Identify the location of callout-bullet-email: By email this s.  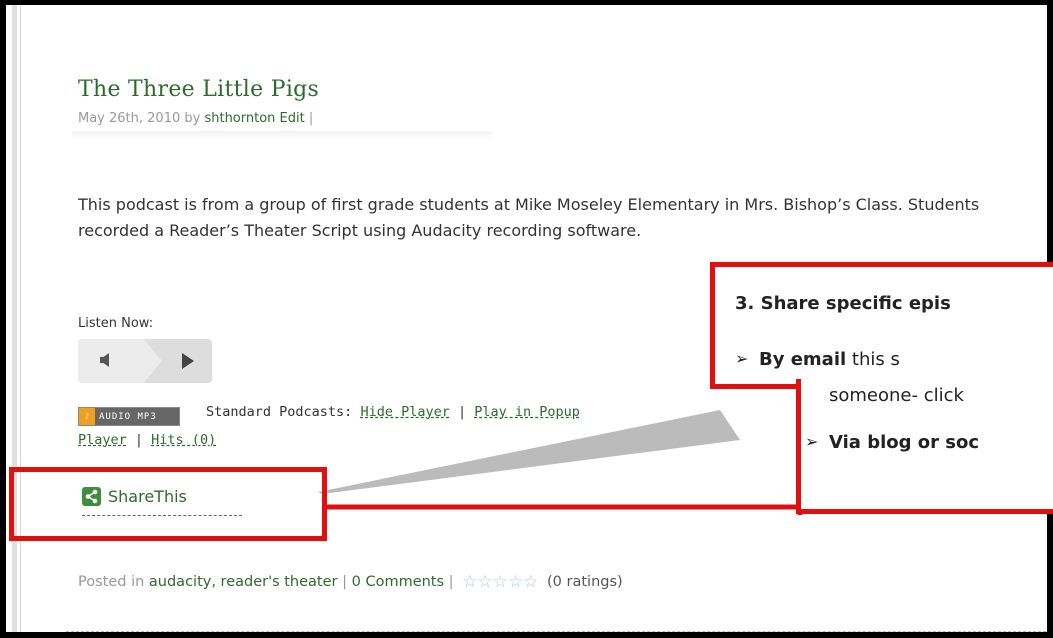
(829, 359).